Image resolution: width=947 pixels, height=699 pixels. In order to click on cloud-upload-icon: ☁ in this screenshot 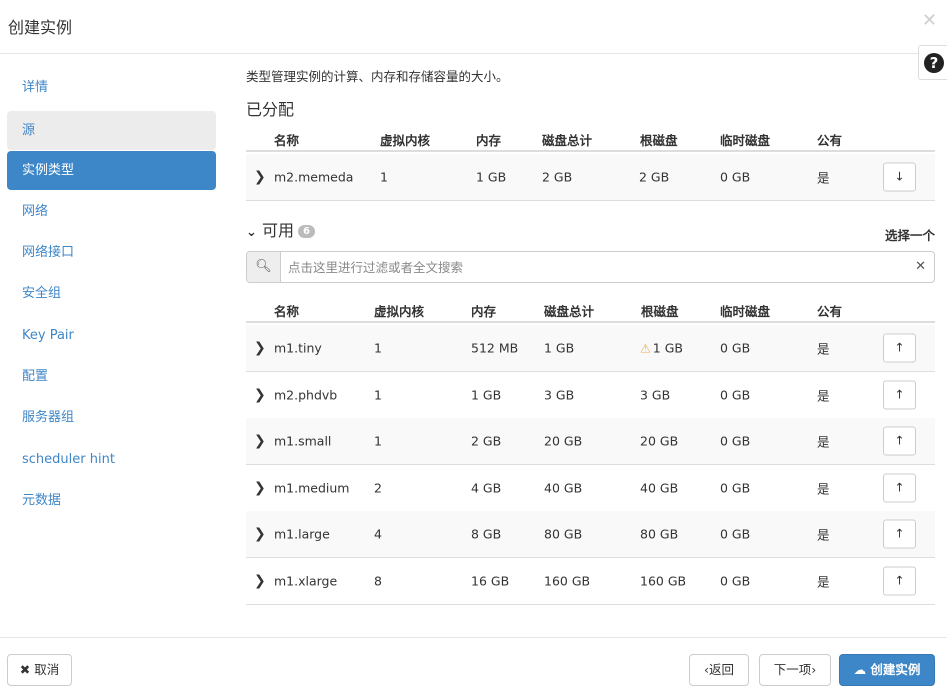, I will do `click(860, 669)`.